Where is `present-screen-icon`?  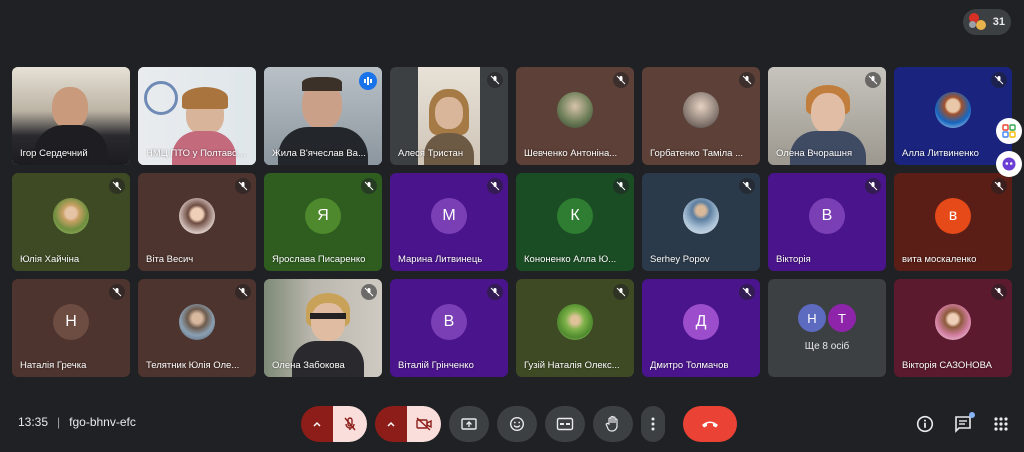 present-screen-icon is located at coordinates (469, 424).